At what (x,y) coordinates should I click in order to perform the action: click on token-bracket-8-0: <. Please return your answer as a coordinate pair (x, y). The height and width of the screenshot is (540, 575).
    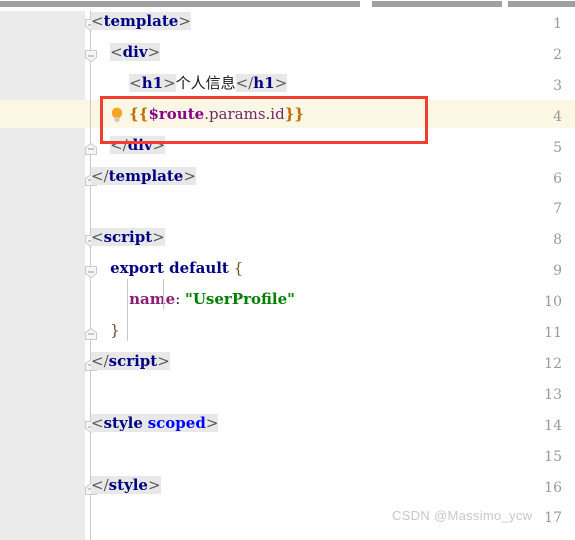
    Looking at the image, I should click on (97, 237).